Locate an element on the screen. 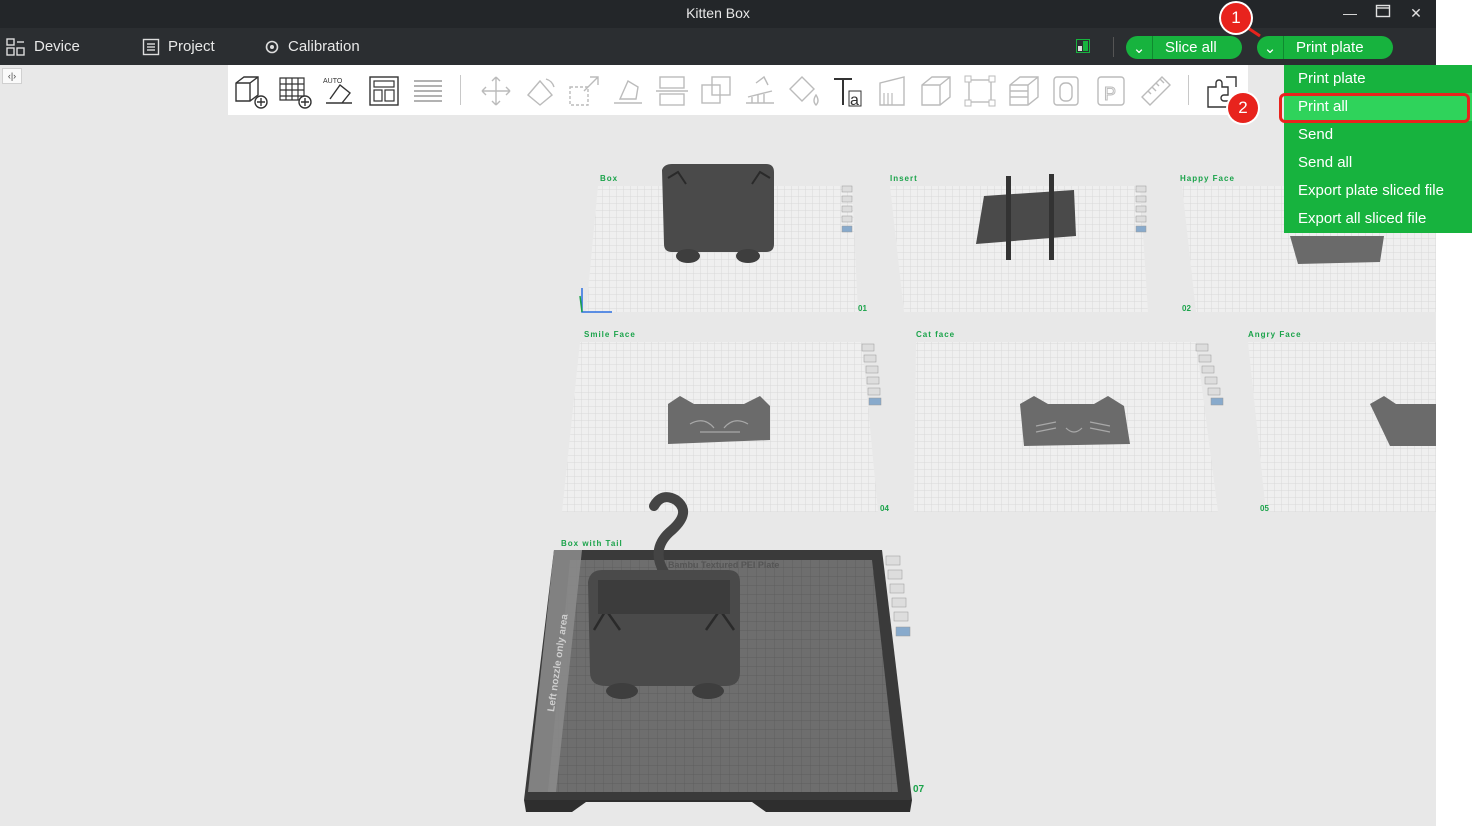  arrange-icon is located at coordinates (384, 91).